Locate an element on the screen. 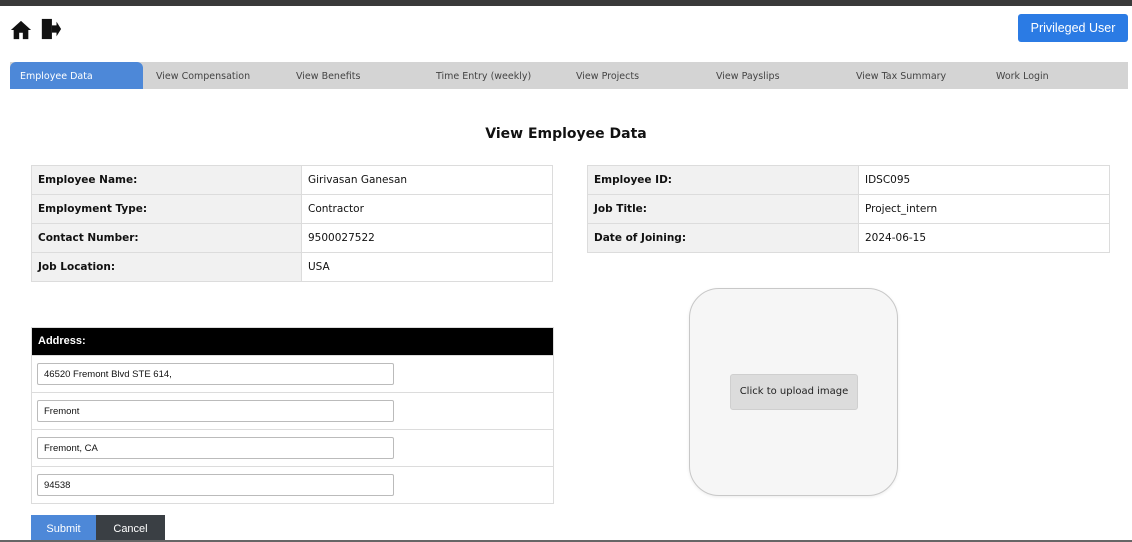 Image resolution: width=1132 pixels, height=542 pixels. submit-button: Submit is located at coordinates (63, 528).